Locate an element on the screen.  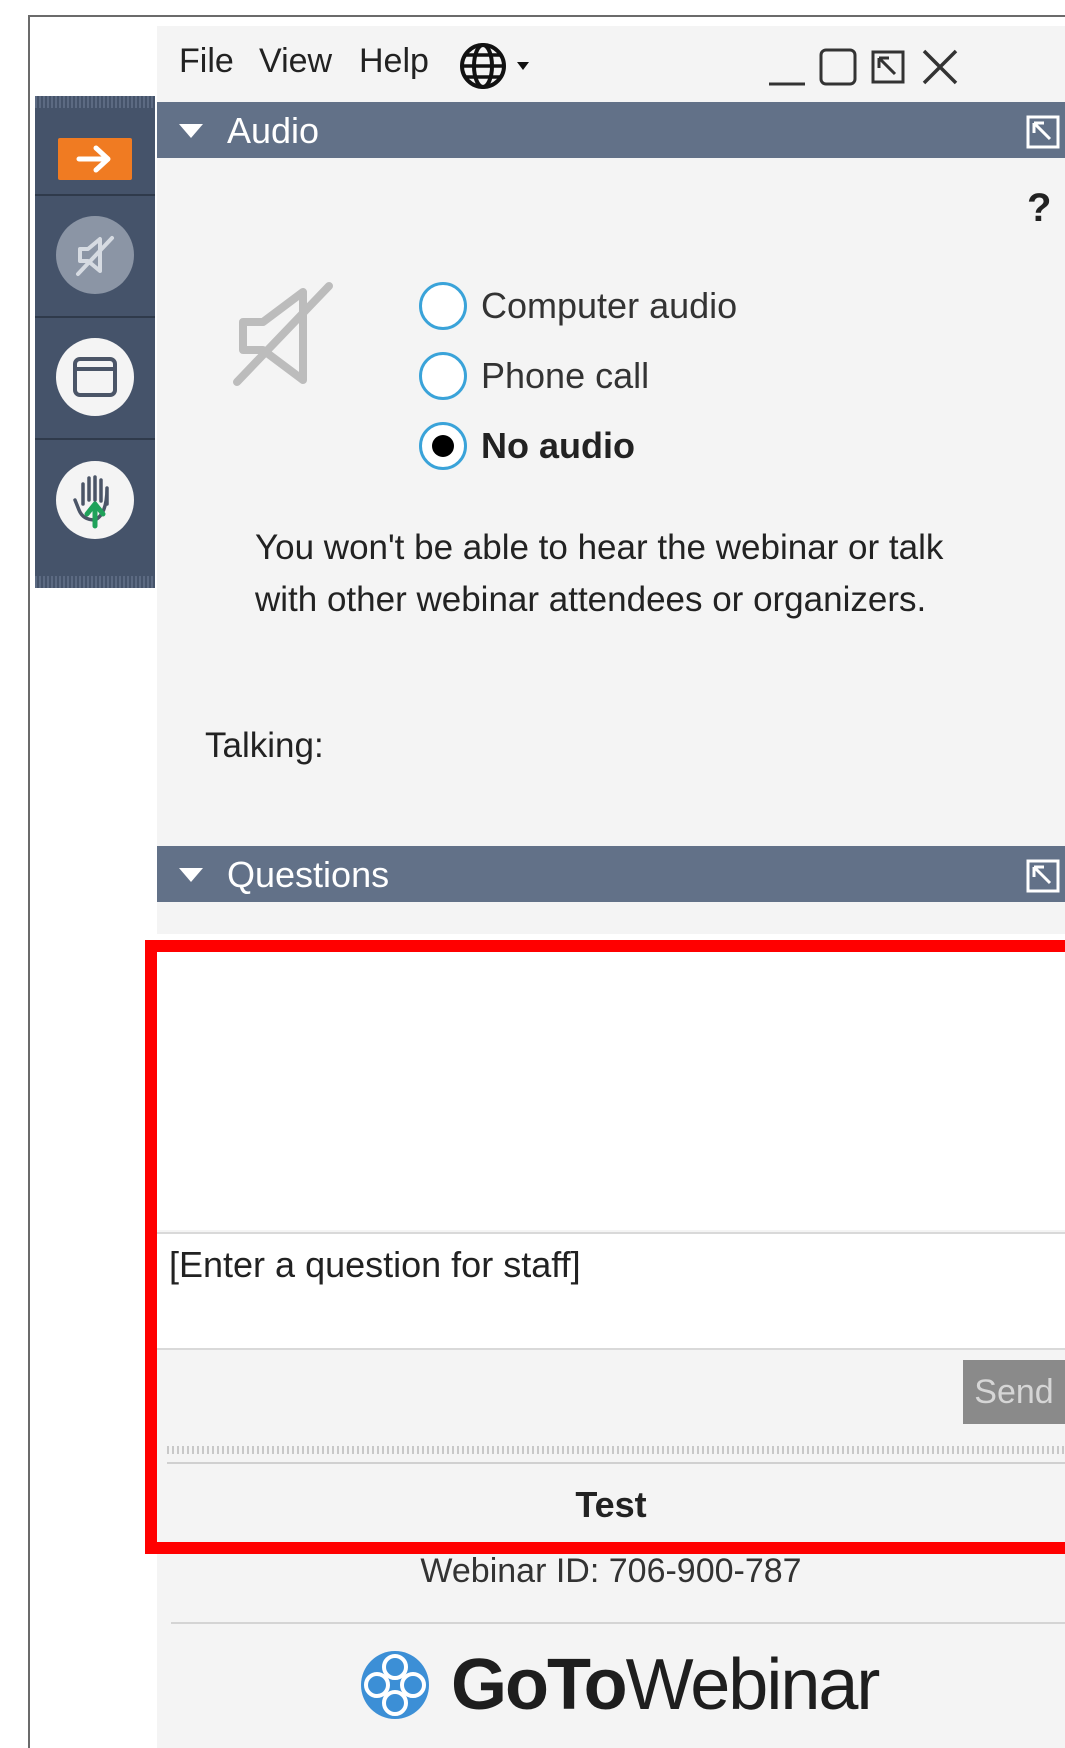
mute-audio-button is located at coordinates (95, 255).